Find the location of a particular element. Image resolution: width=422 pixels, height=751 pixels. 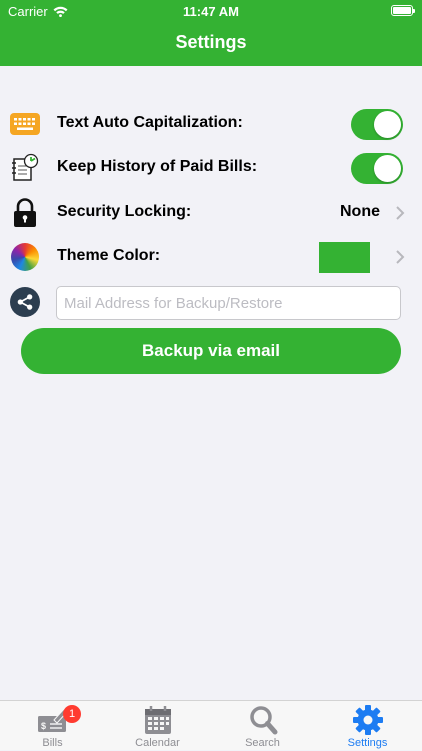

tab-label: Bills is located at coordinates (52, 743).